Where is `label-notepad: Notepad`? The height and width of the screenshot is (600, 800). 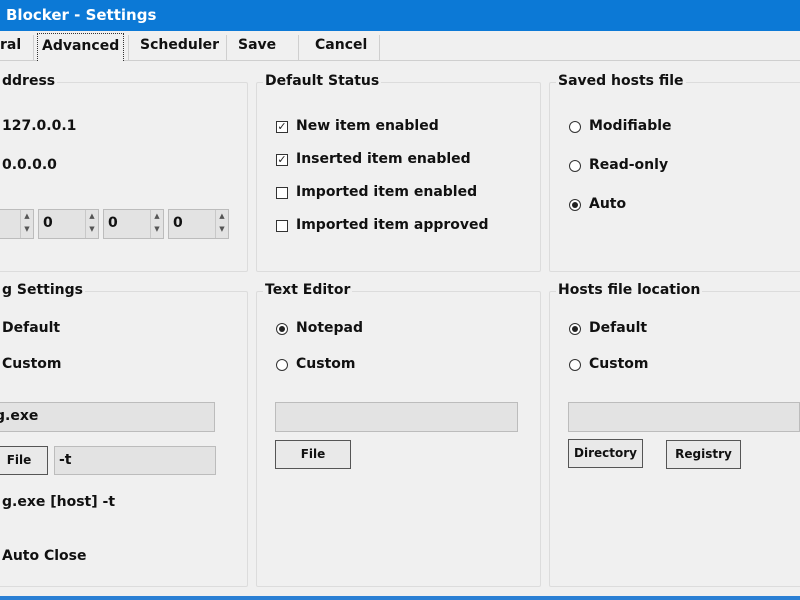
label-notepad: Notepad is located at coordinates (329, 328).